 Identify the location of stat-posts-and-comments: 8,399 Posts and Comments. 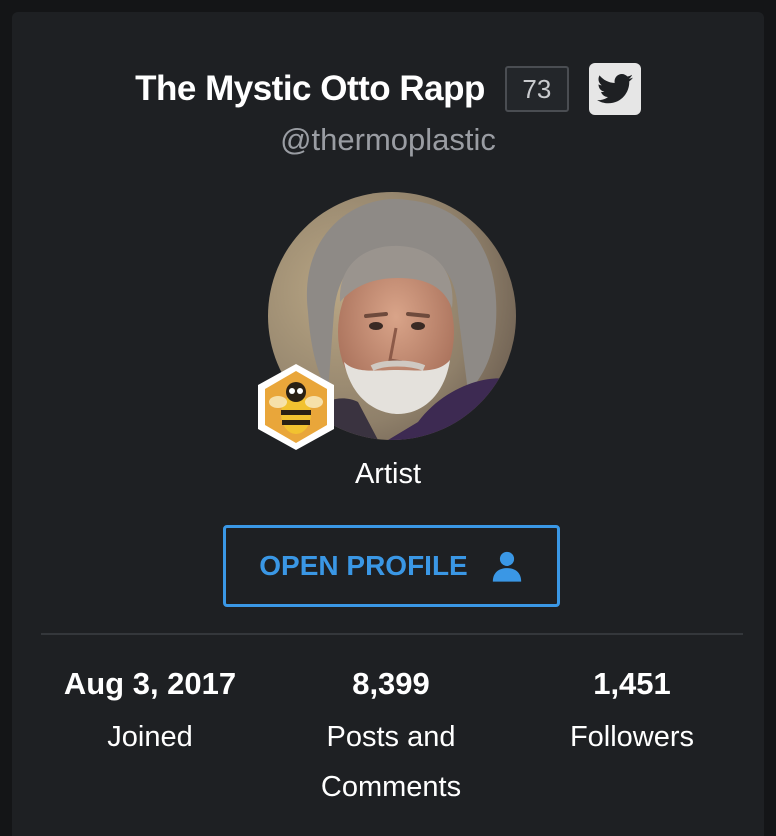
(391, 737).